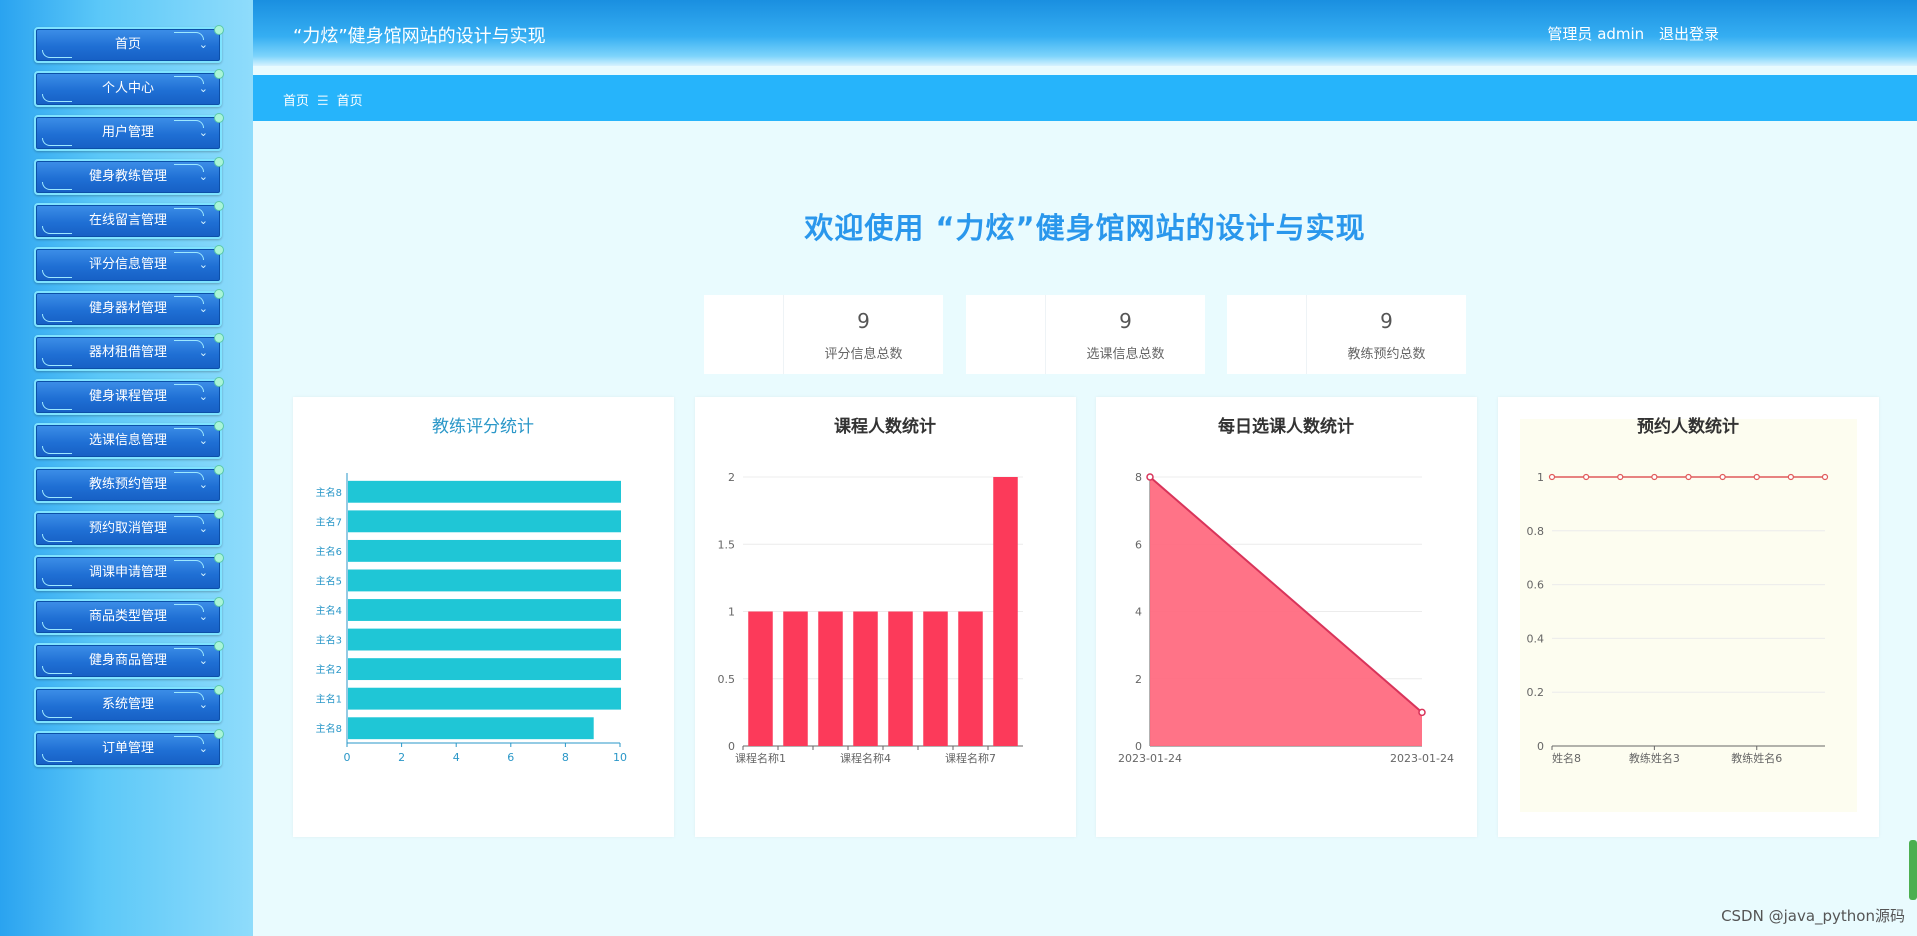 This screenshot has width=1917, height=936. Describe the element at coordinates (129, 572) in the screenshot. I see `sidebar-item: 调课申请管理 ⌄` at that location.